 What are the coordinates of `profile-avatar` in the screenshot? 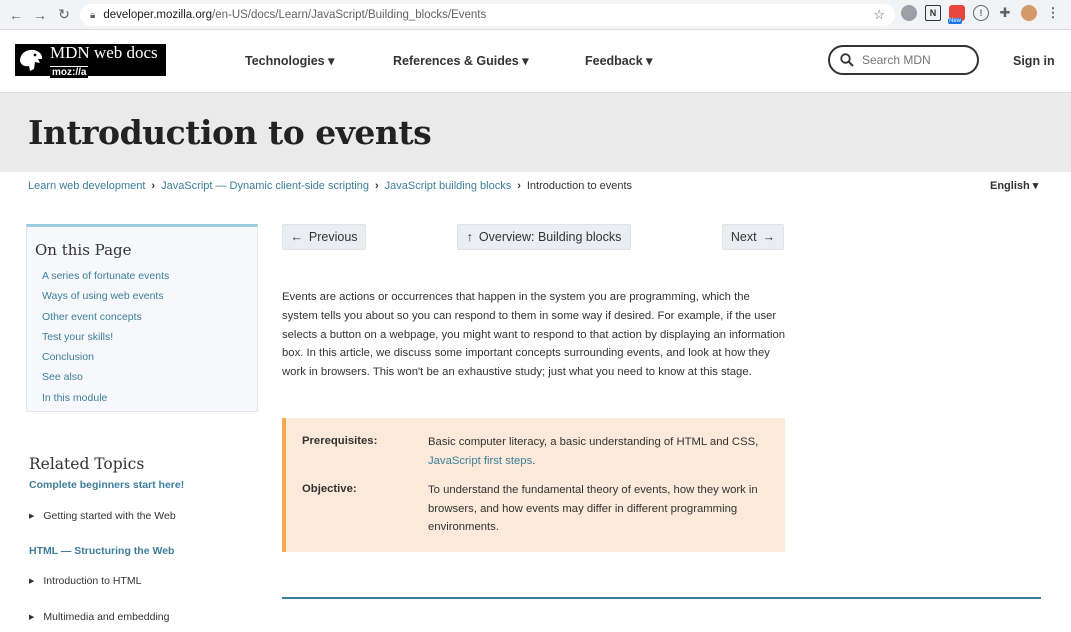 It's located at (1029, 13).